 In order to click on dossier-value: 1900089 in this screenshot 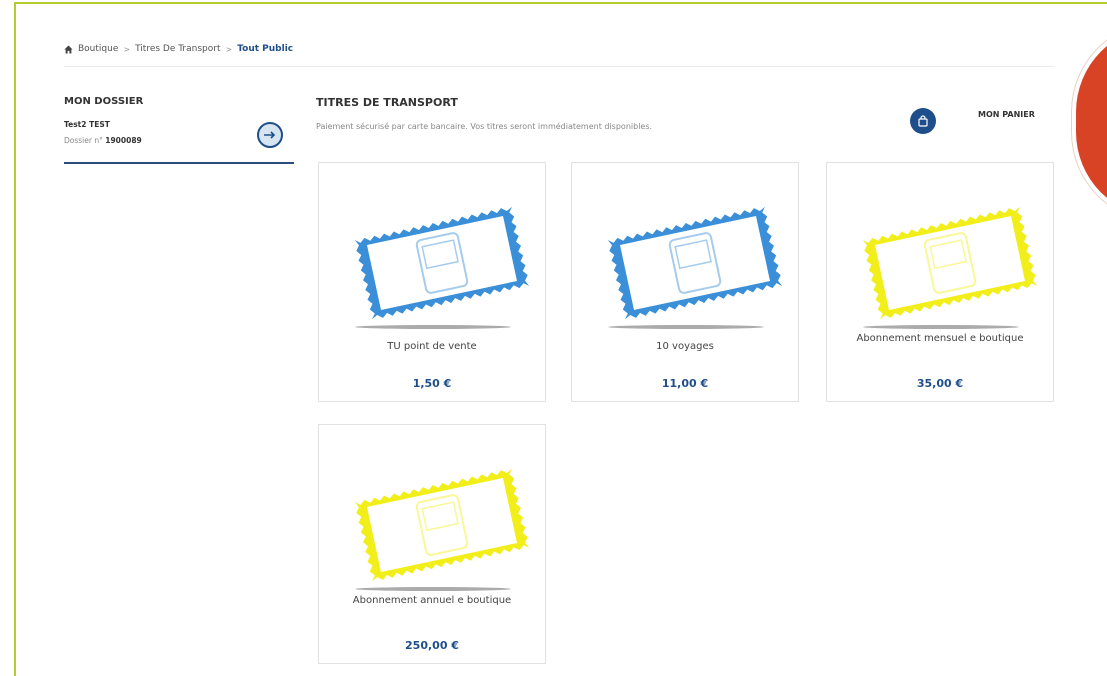, I will do `click(123, 140)`.